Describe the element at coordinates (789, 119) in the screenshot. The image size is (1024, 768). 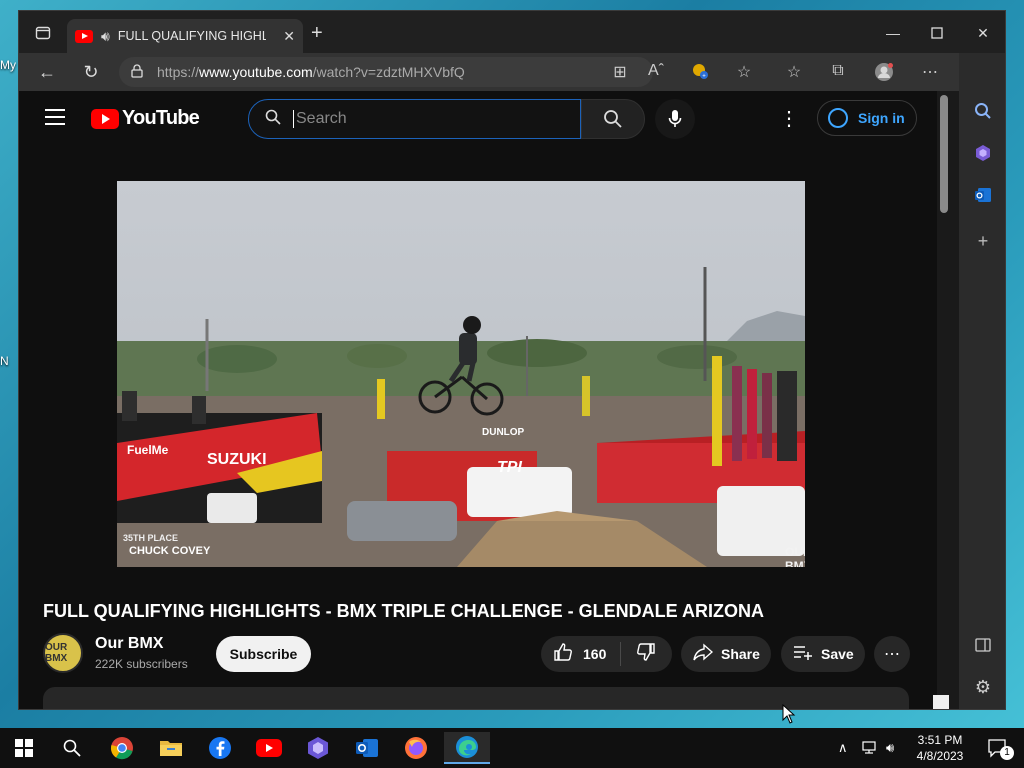
I see `settings-menu-icon: ⋮` at that location.